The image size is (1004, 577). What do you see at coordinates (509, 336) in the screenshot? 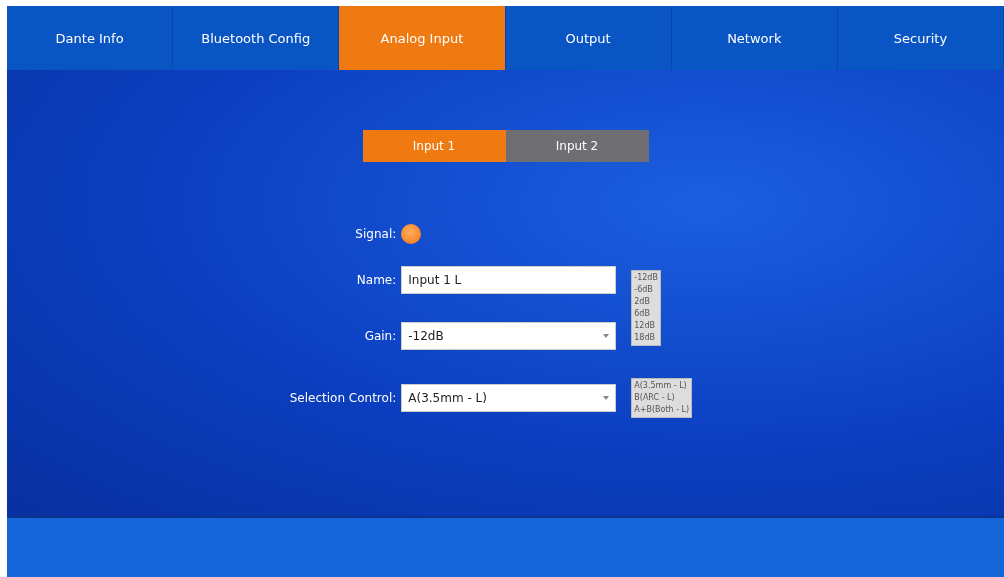
I see `gain-dropdown: -12dB` at bounding box center [509, 336].